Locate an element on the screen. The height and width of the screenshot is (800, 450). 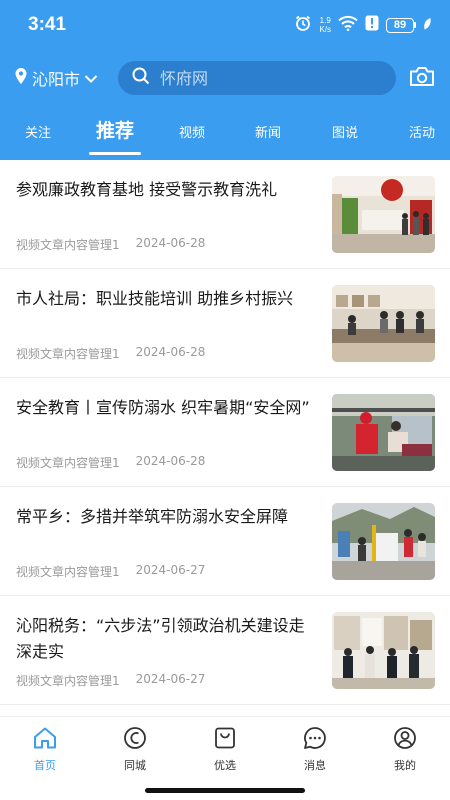
article-item: 市人社局：职业技能培训 助推乡村振兴 视频文章内容管理1 2024-06-28 is located at coordinates (225, 323).